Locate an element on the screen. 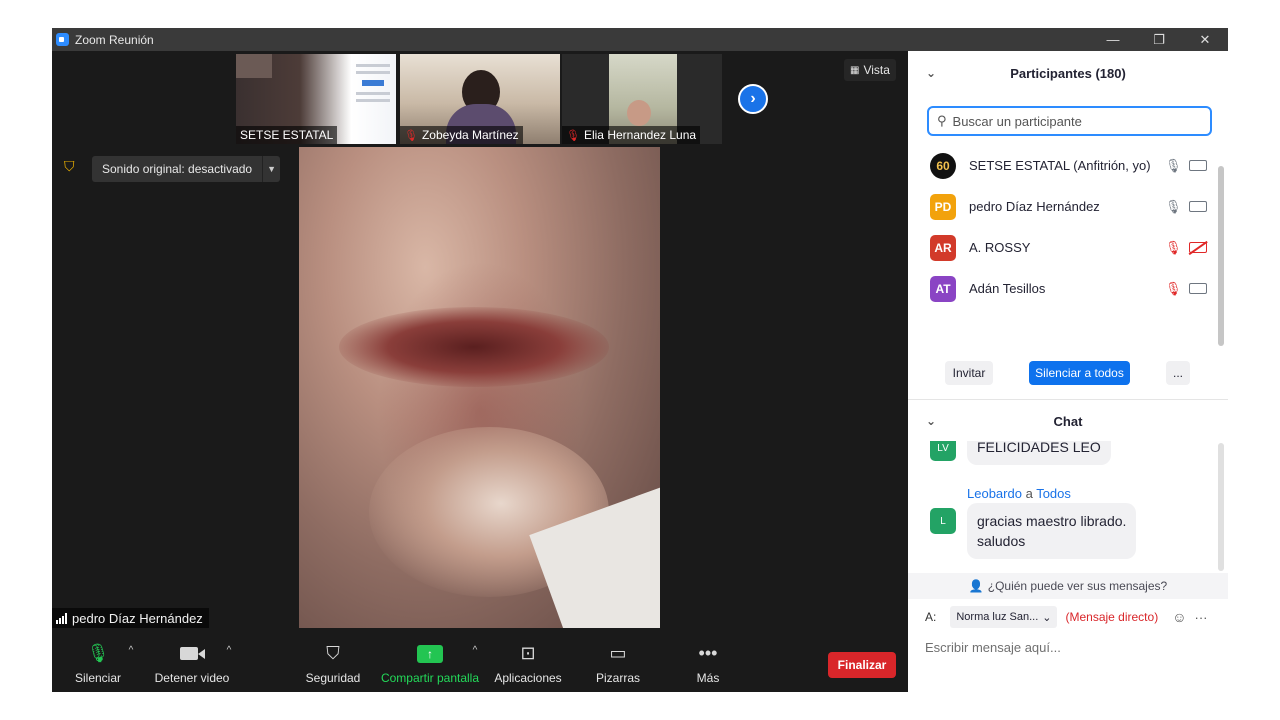 This screenshot has height=720, width=1280. share-options-button: ^ is located at coordinates (475, 663).